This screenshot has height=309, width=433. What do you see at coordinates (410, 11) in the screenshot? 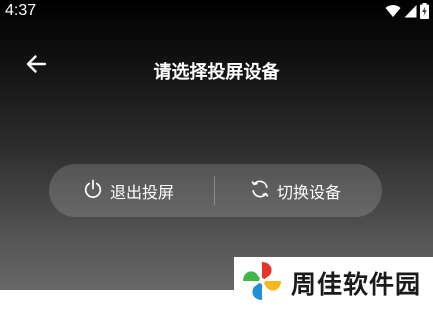
I see `cellular-signal-icon` at bounding box center [410, 11].